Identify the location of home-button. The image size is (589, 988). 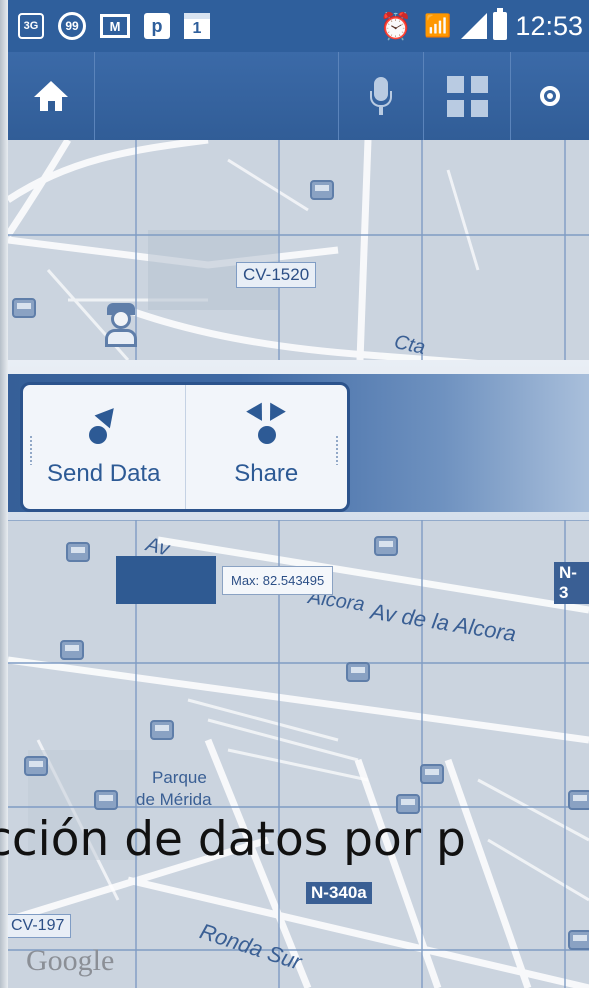
(51, 96).